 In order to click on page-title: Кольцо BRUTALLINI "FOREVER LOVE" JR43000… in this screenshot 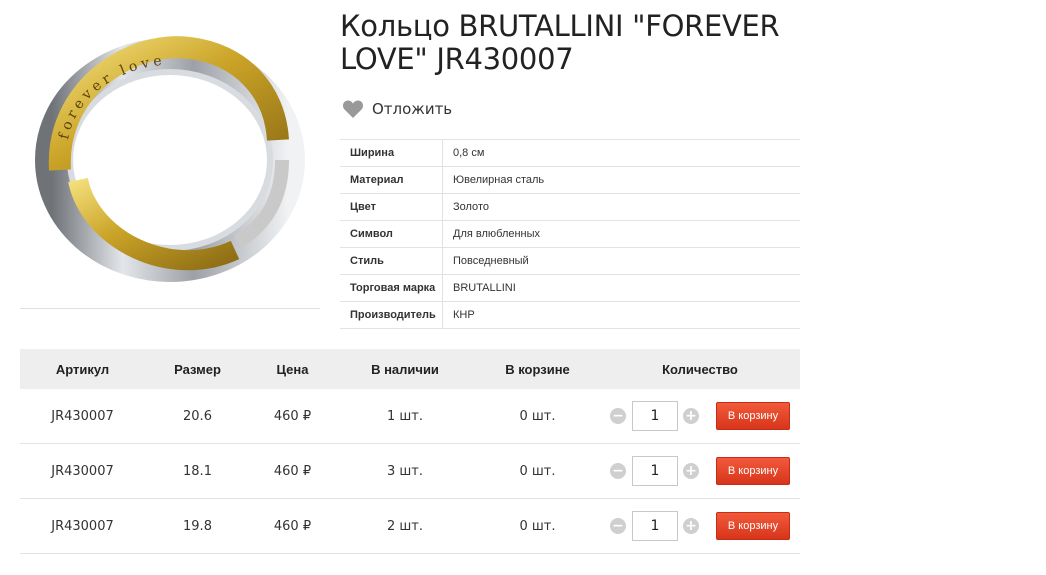, I will do `click(560, 42)`.